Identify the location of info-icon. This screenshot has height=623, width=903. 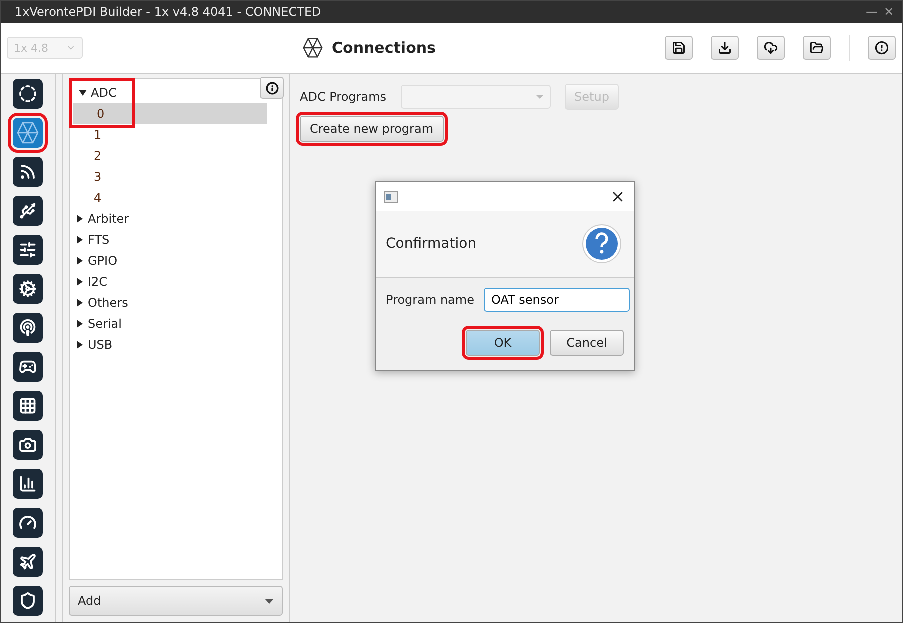
(272, 88).